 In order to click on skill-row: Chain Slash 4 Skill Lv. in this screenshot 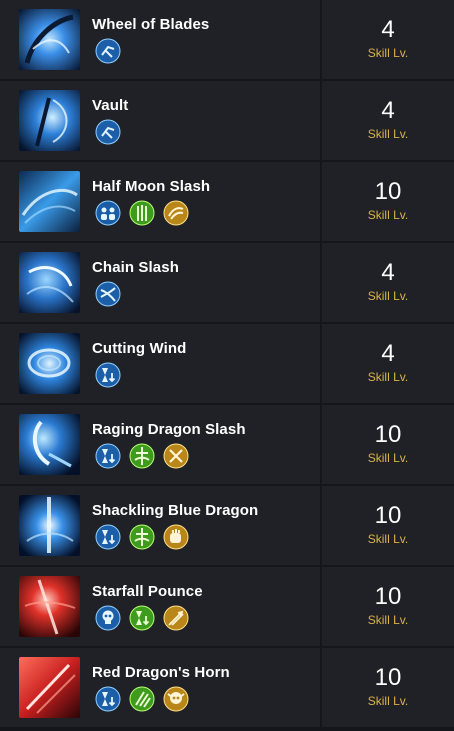, I will do `click(227, 282)`.